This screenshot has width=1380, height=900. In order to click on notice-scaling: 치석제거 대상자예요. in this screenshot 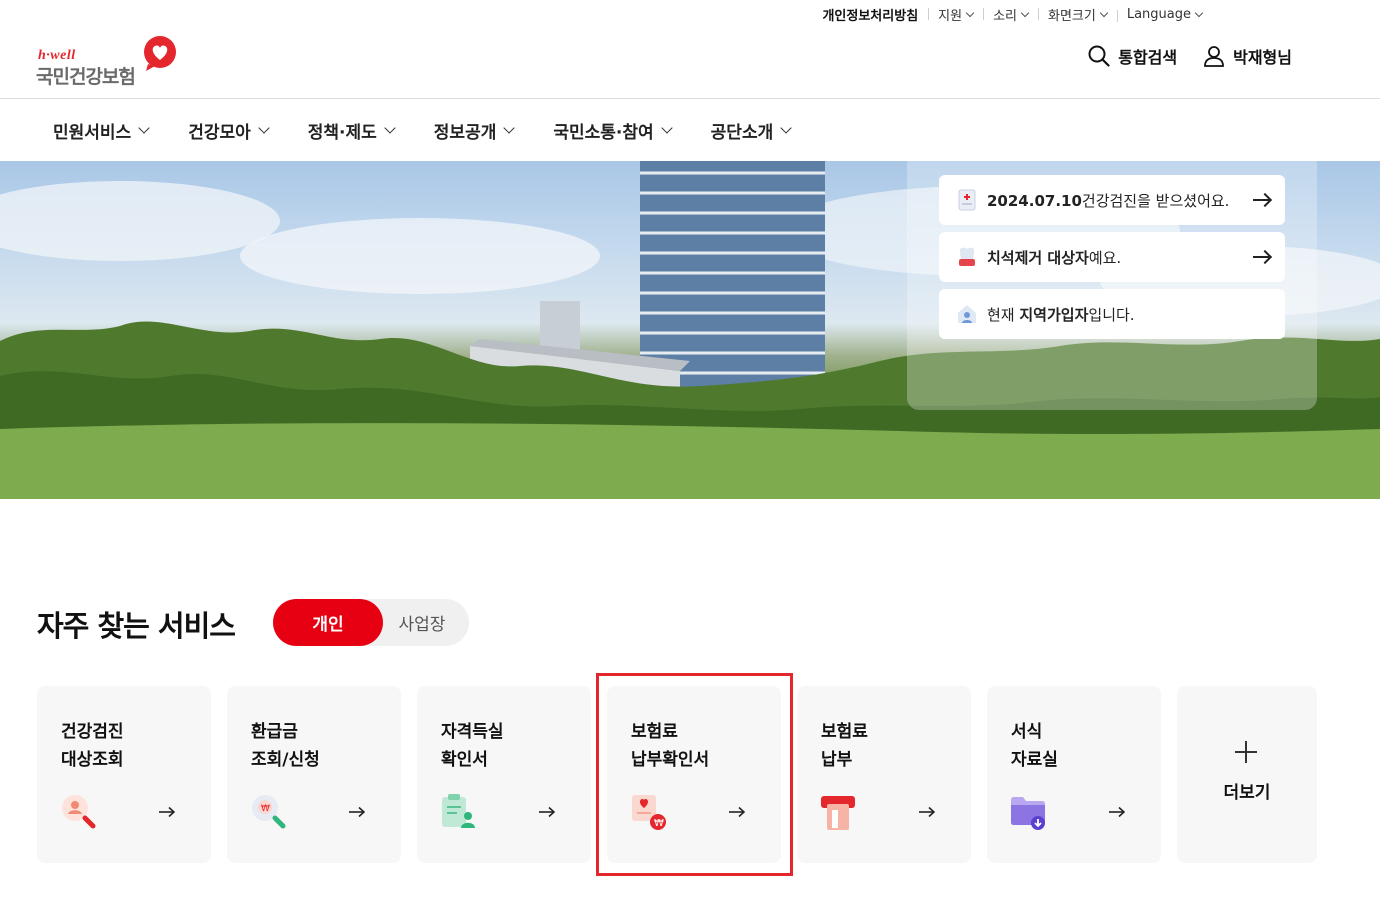, I will do `click(1112, 257)`.